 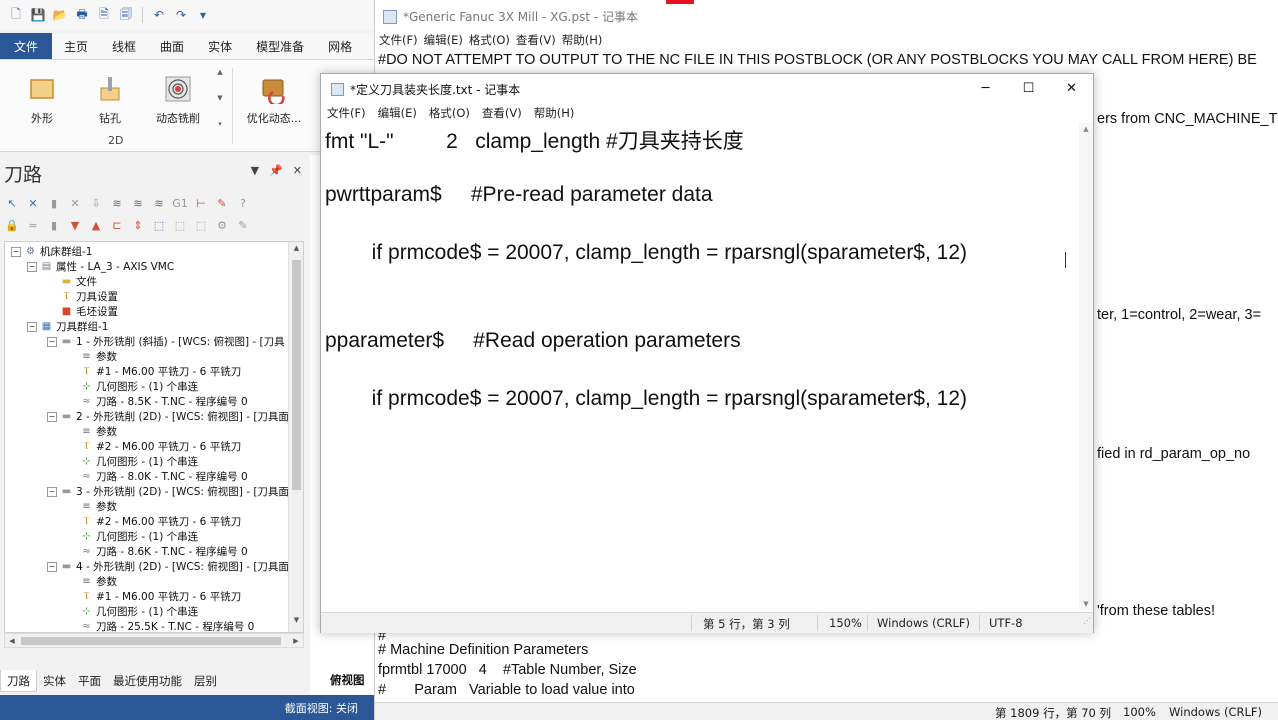 I want to click on toggle-post-icon: ▮, so click(x=54, y=225).